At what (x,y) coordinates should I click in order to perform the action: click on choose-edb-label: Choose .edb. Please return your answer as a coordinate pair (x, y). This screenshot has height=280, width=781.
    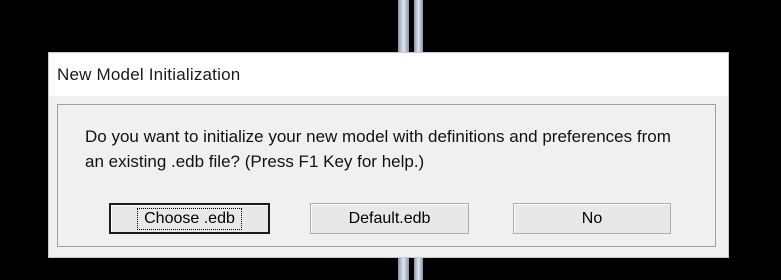
    Looking at the image, I should click on (189, 218).